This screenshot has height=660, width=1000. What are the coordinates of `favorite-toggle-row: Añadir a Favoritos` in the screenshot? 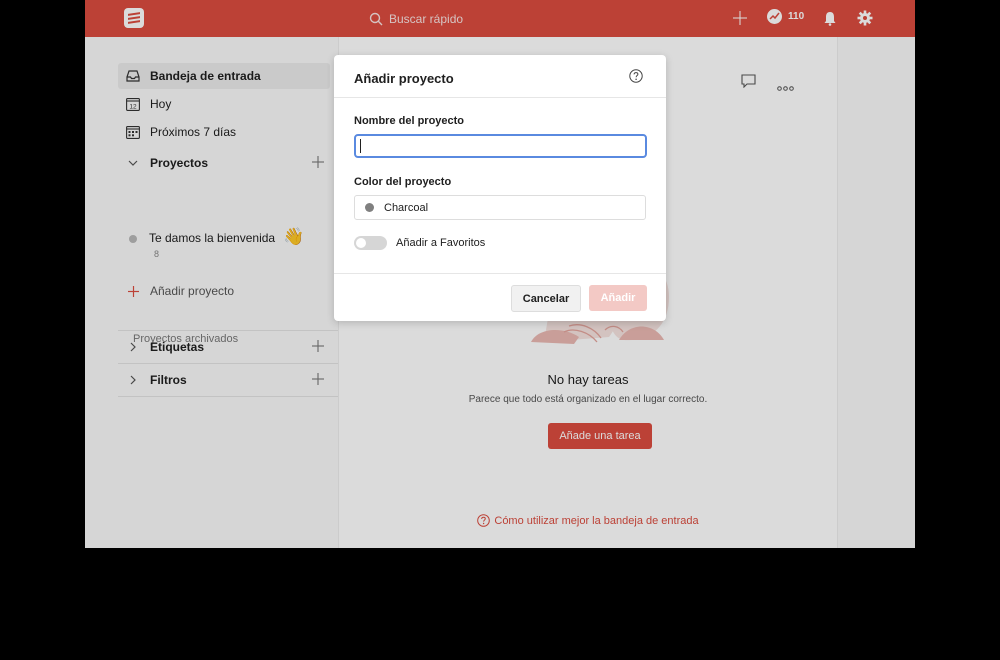 It's located at (419, 243).